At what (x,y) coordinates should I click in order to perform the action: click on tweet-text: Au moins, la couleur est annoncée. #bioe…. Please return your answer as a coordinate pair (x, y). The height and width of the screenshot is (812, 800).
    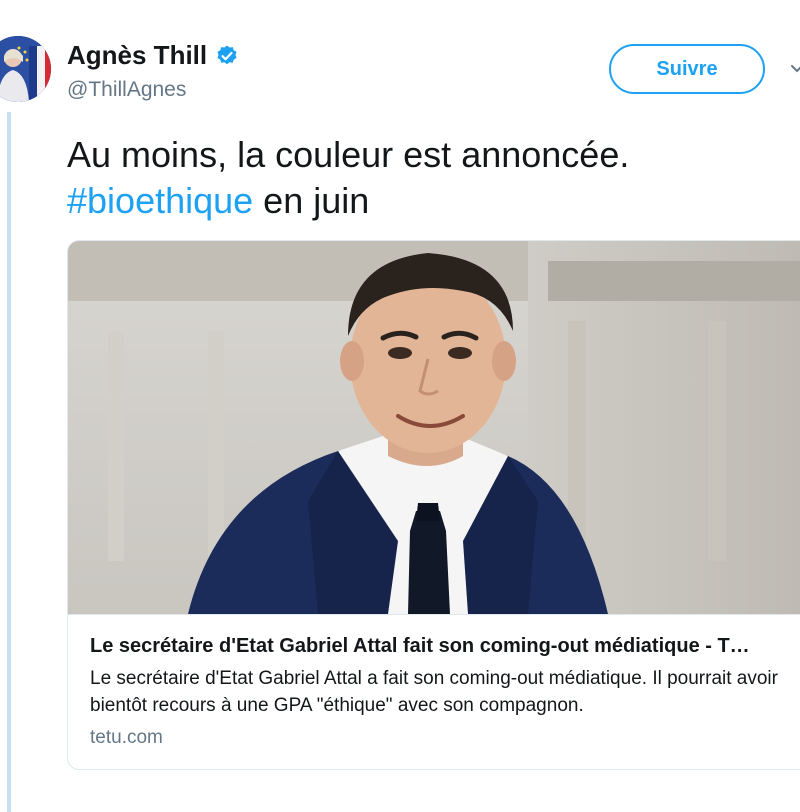
    Looking at the image, I should click on (427, 178).